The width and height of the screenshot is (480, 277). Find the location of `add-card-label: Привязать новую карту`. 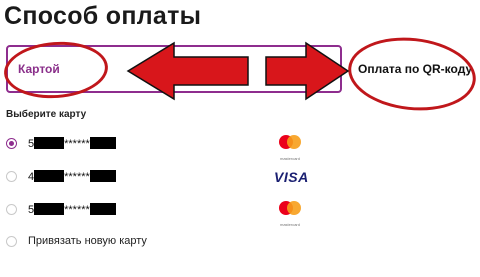

add-card-label: Привязать новую карту is located at coordinates (87, 241).